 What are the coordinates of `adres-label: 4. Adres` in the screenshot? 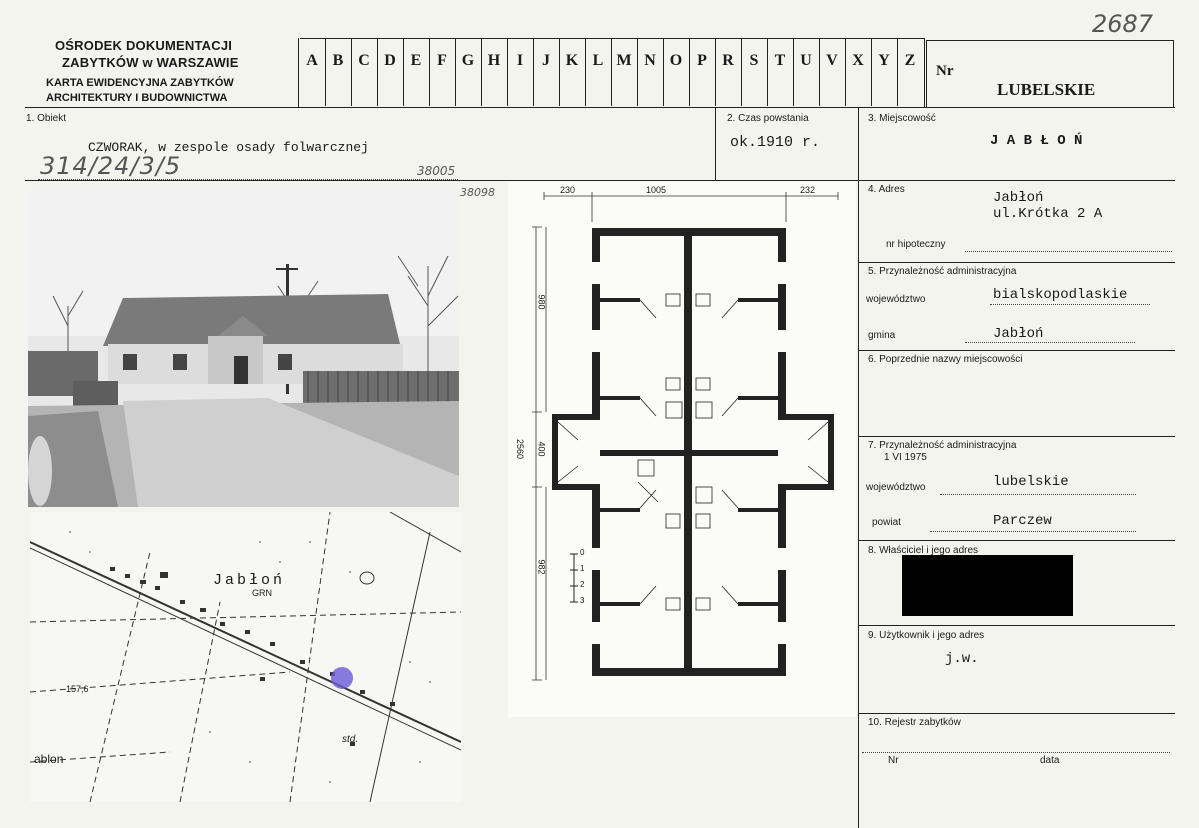 It's located at (886, 189).